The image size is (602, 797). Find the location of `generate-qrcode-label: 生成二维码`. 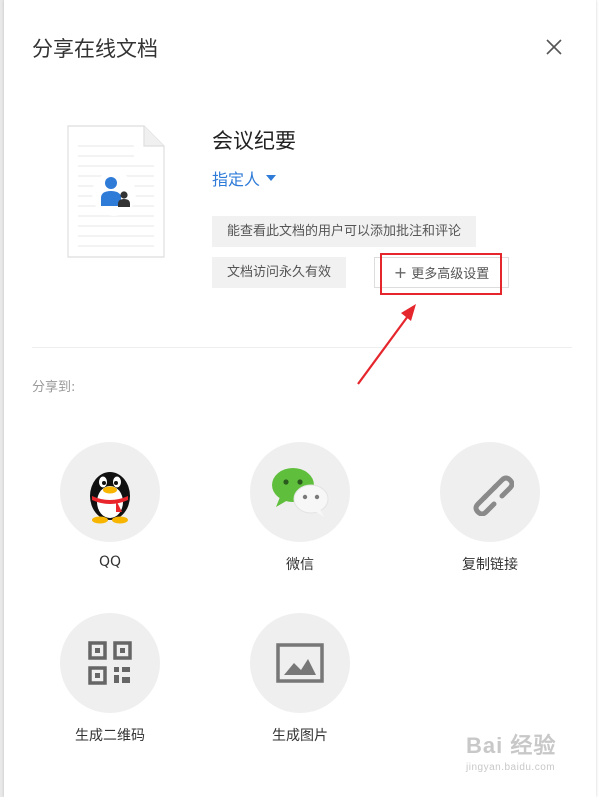

generate-qrcode-label: 生成二维码 is located at coordinates (110, 736).